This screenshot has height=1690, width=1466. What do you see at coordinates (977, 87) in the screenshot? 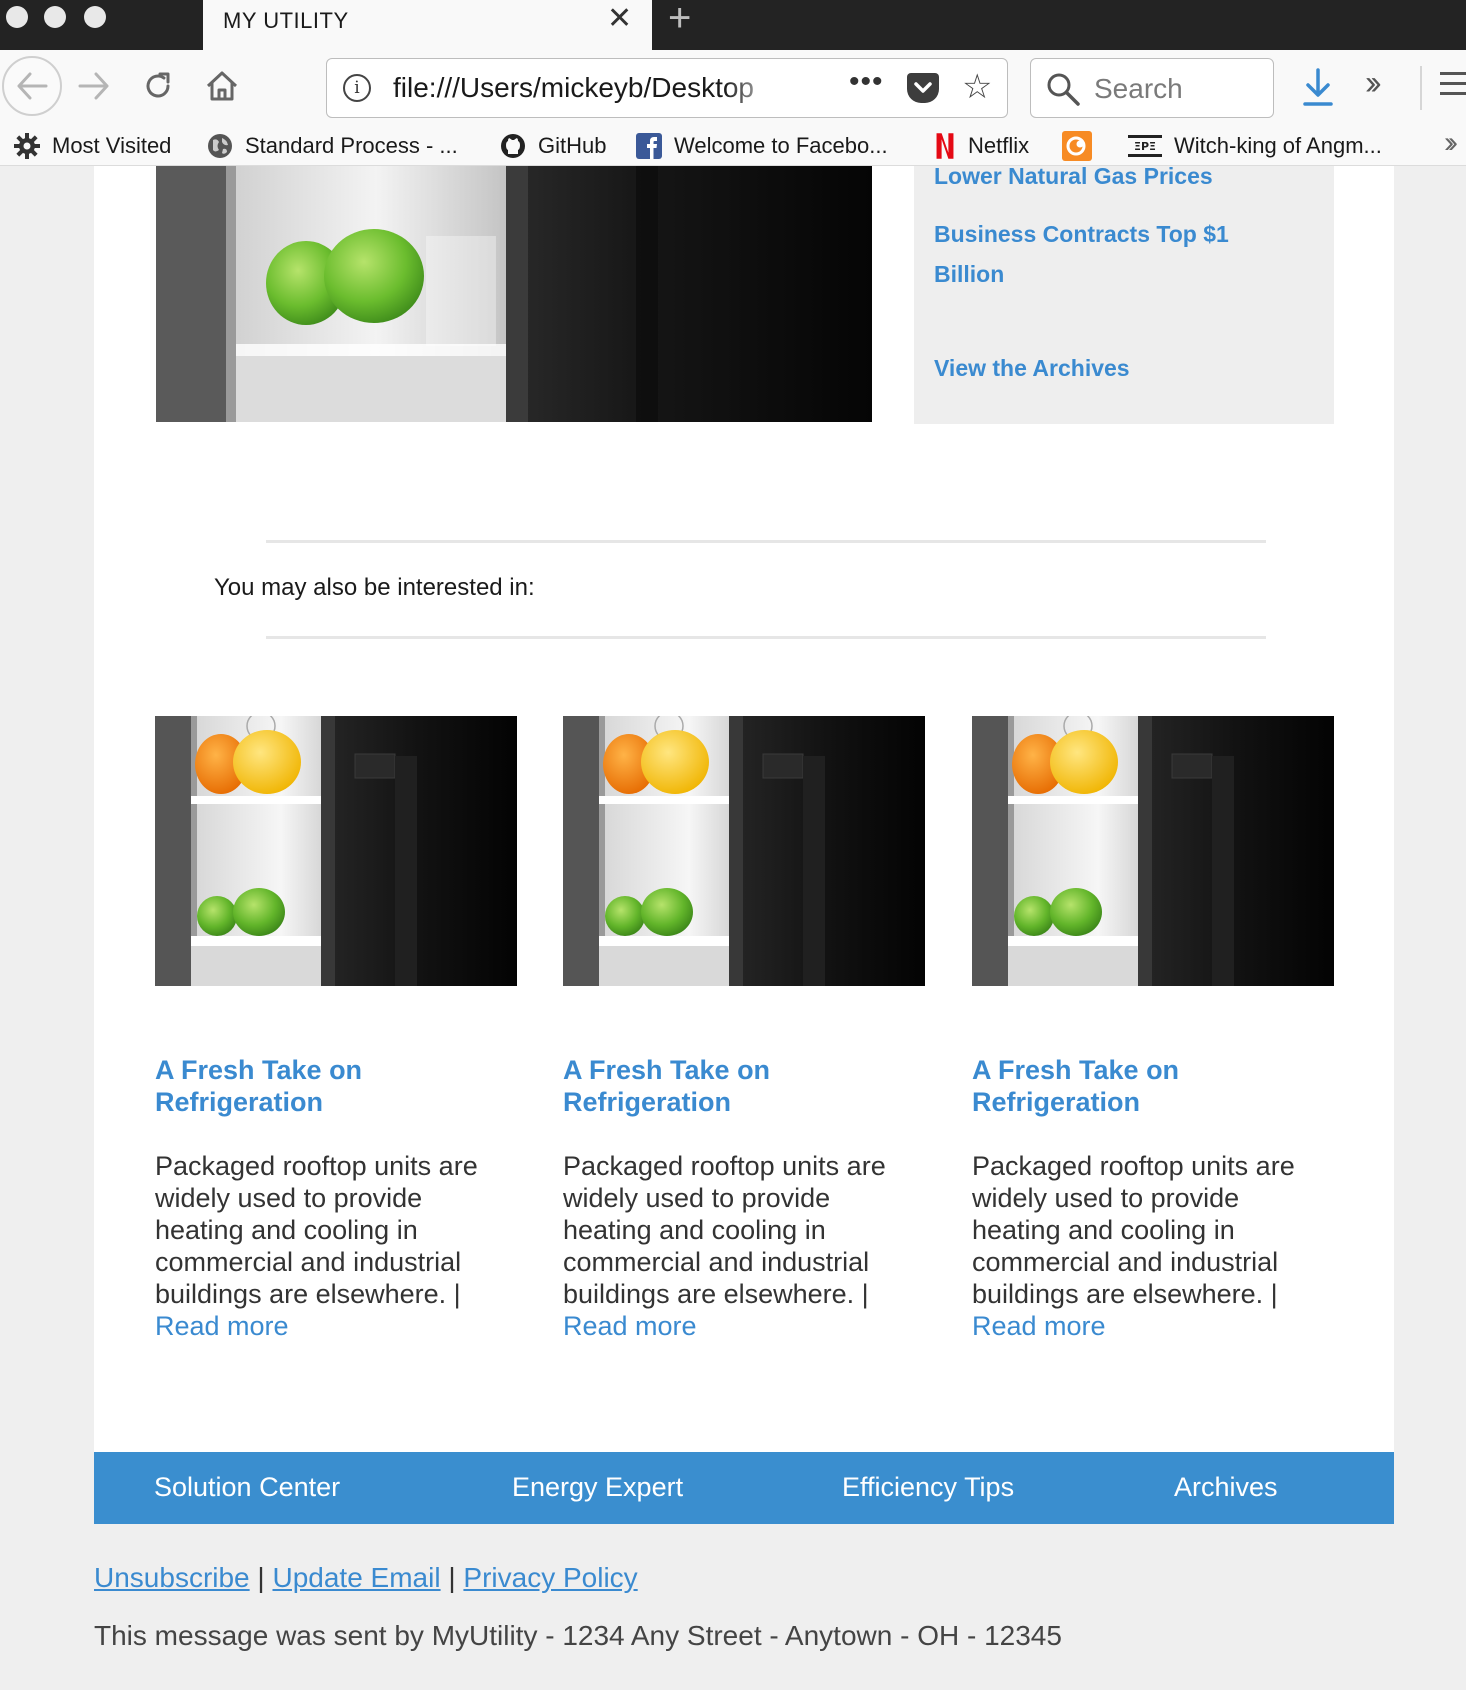
I see `bookmark-star-icon: ☆` at bounding box center [977, 87].